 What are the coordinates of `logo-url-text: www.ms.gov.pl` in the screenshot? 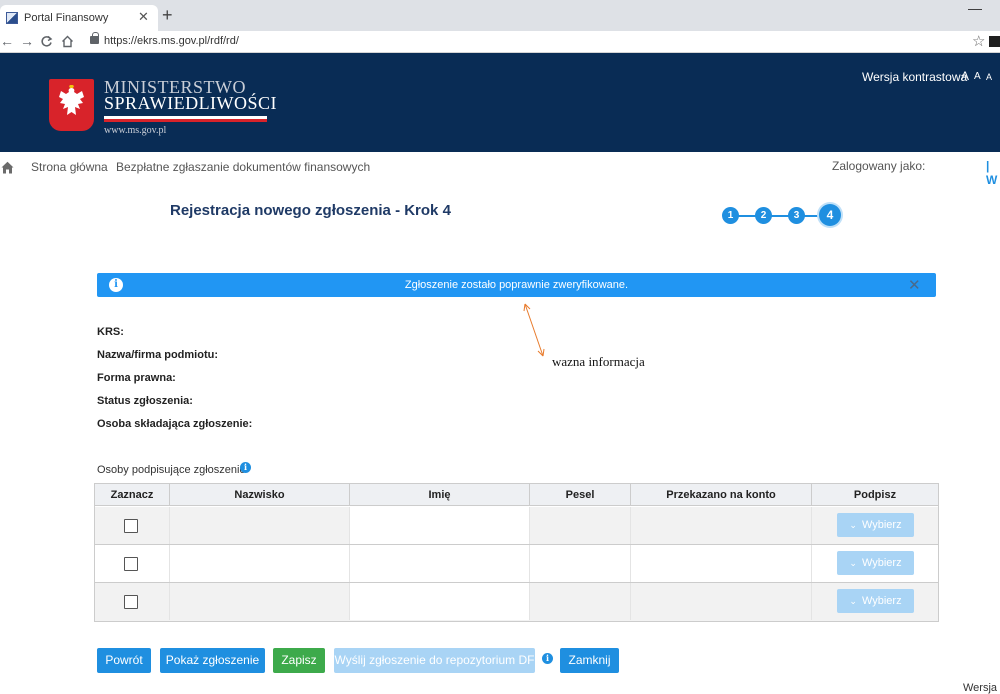 It's located at (135, 130).